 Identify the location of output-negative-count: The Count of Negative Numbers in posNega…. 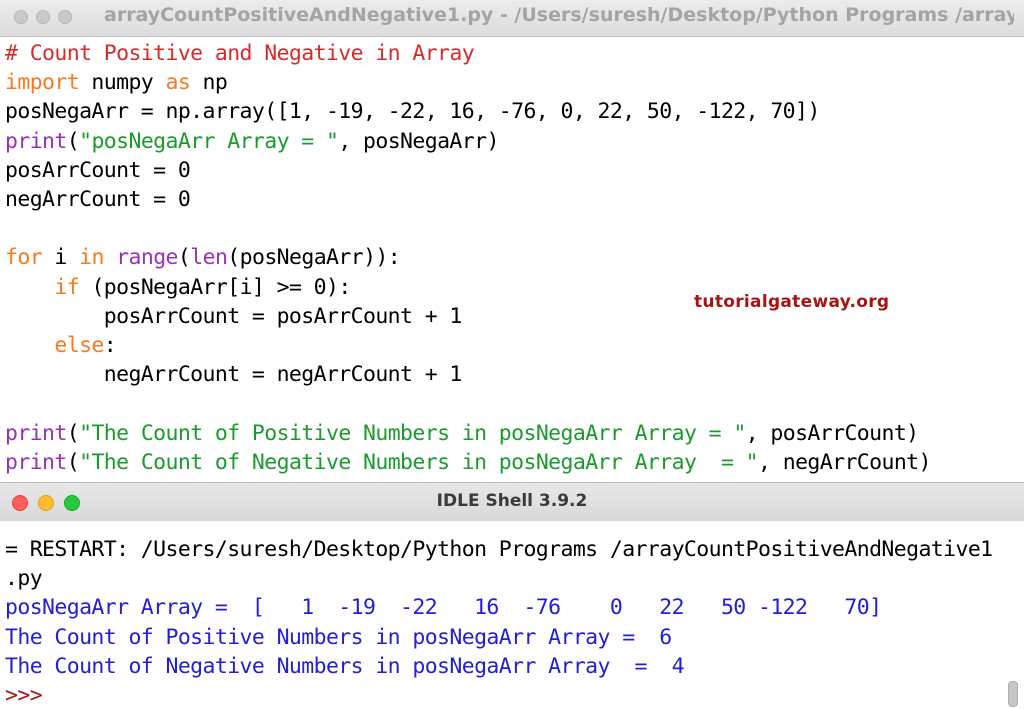
(345, 666).